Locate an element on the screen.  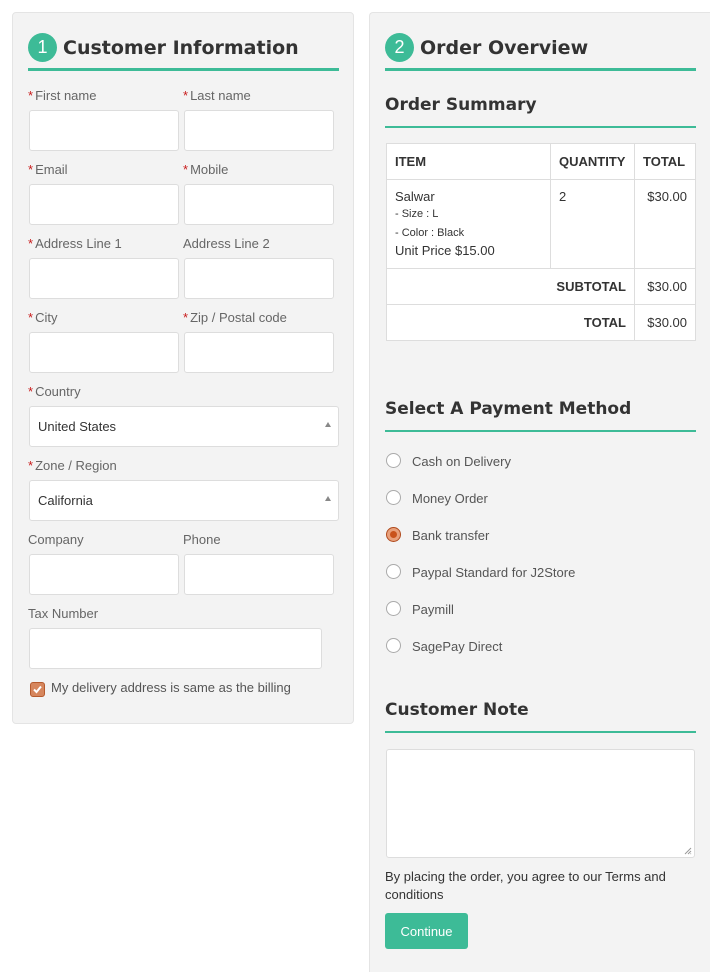
zone-value: California is located at coordinates (65, 500).